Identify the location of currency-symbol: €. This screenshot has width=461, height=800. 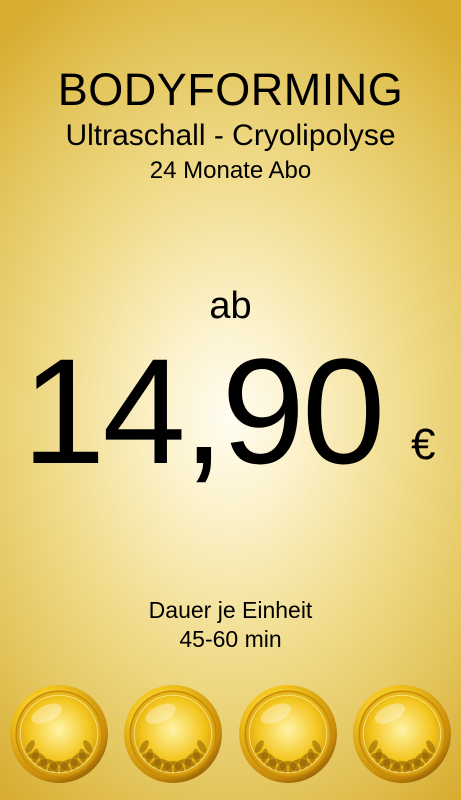
(423, 444).